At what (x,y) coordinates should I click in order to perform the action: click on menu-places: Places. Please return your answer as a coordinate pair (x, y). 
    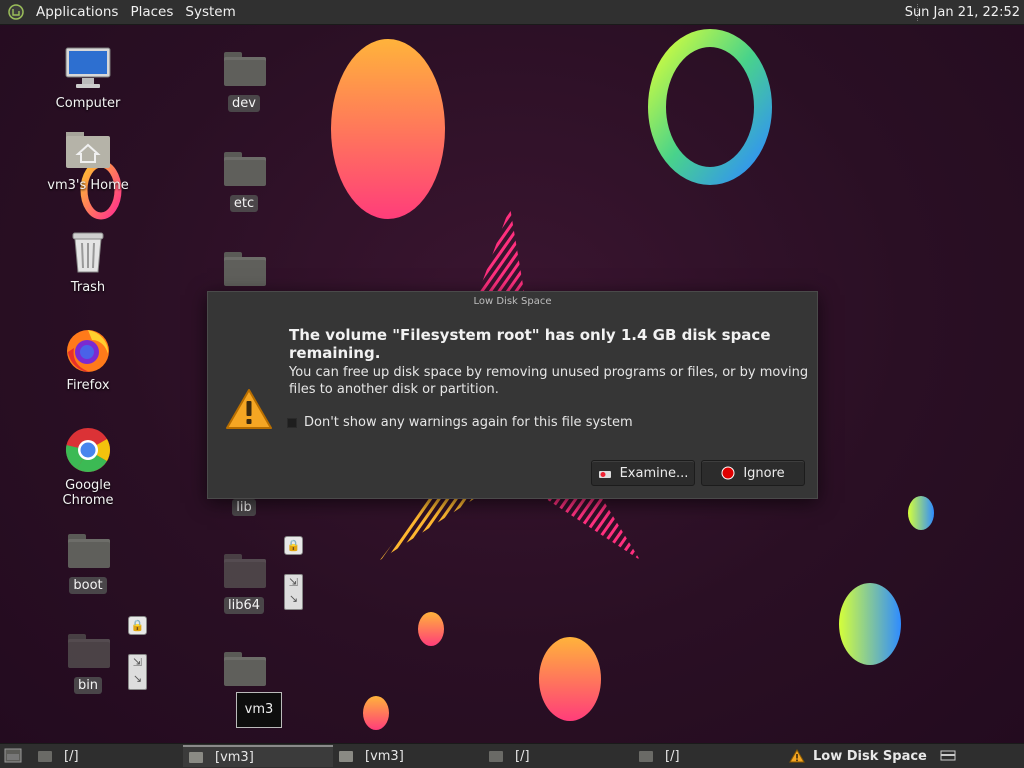
    Looking at the image, I should click on (151, 12).